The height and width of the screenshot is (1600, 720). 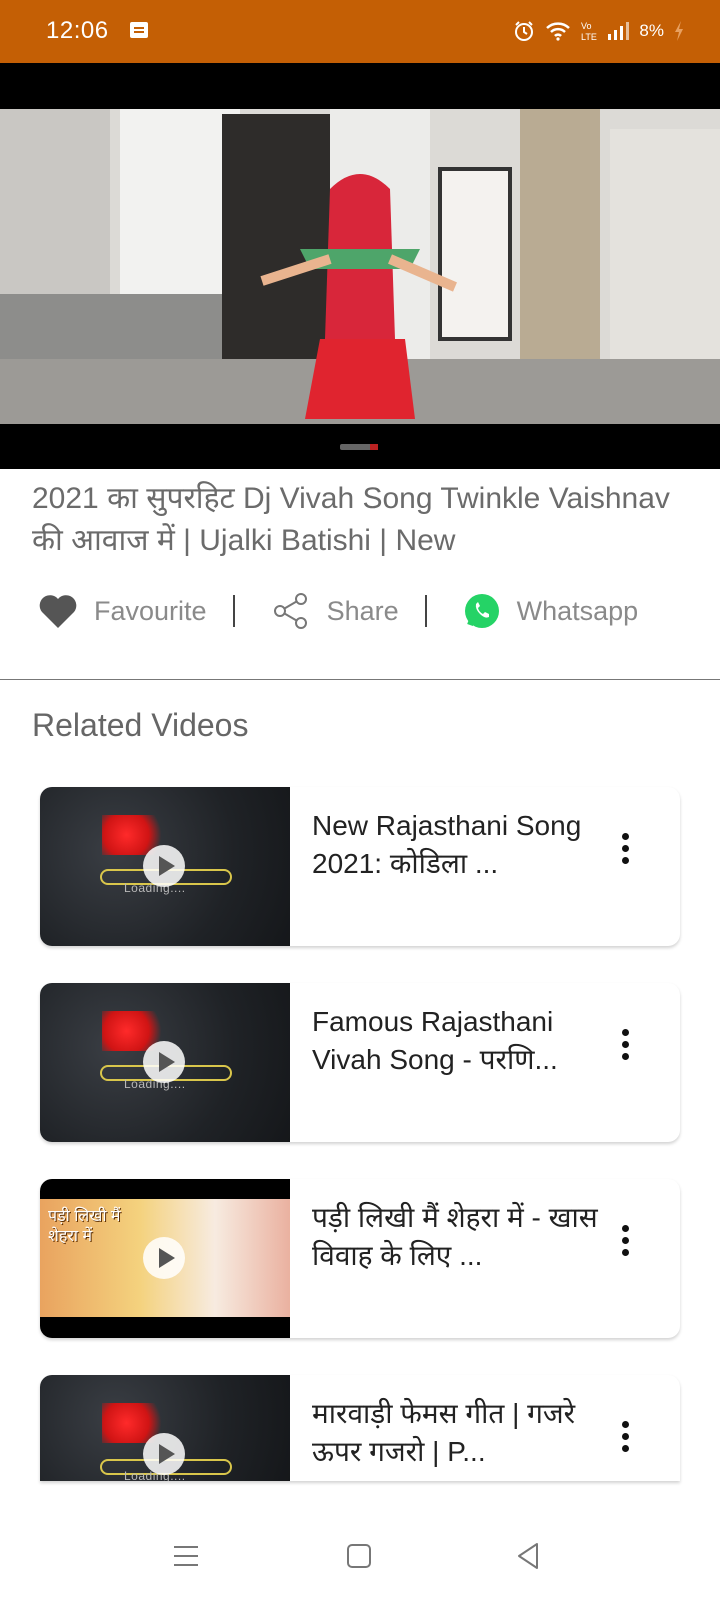 I want to click on share-icon, so click(x=290, y=611).